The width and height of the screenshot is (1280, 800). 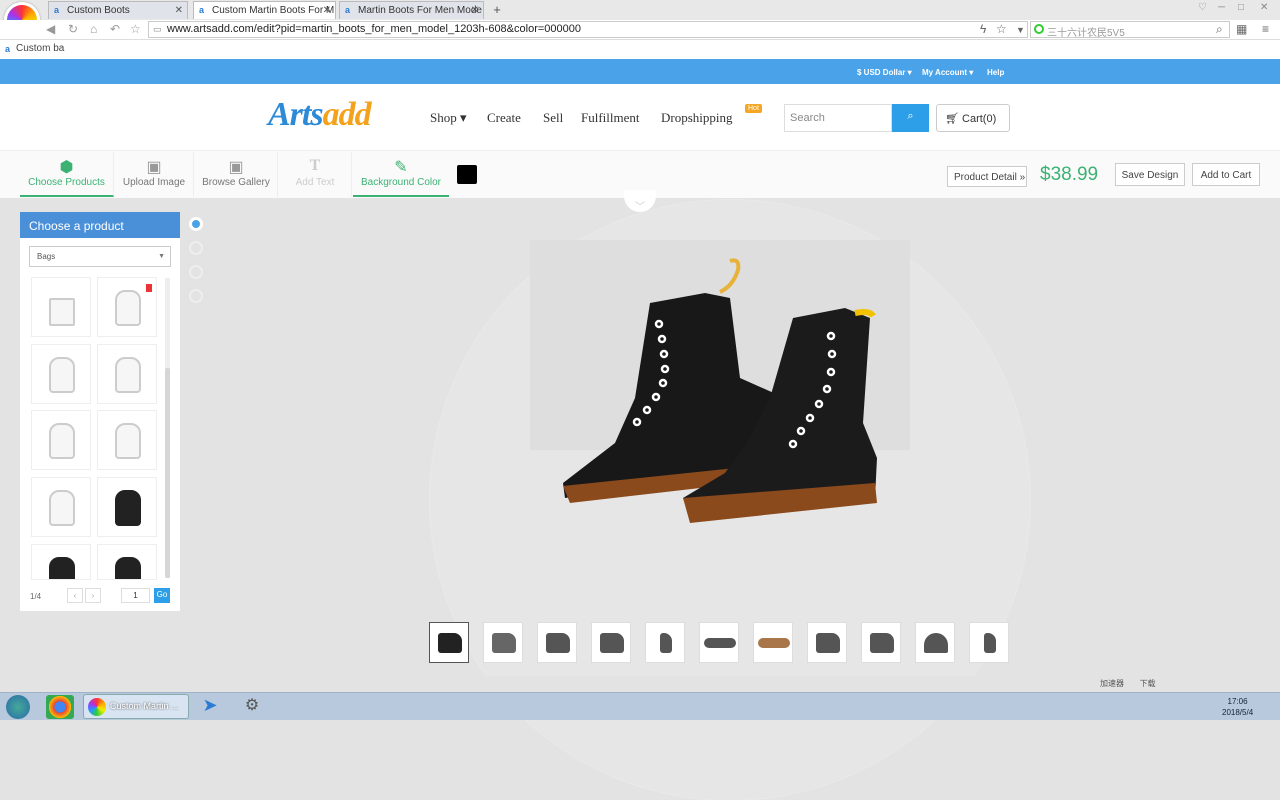 I want to click on product-thumb-tote, so click(x=61, y=307).